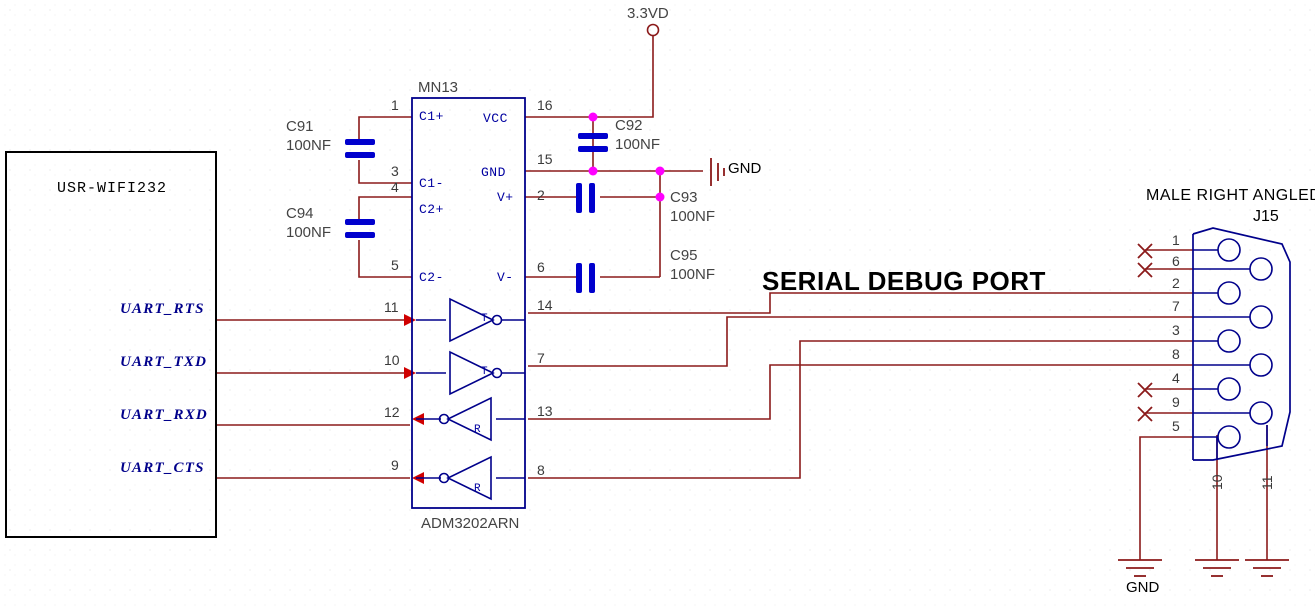 This screenshot has width=1315, height=606. I want to click on connector-pin-number-7: 7, so click(1176, 306).